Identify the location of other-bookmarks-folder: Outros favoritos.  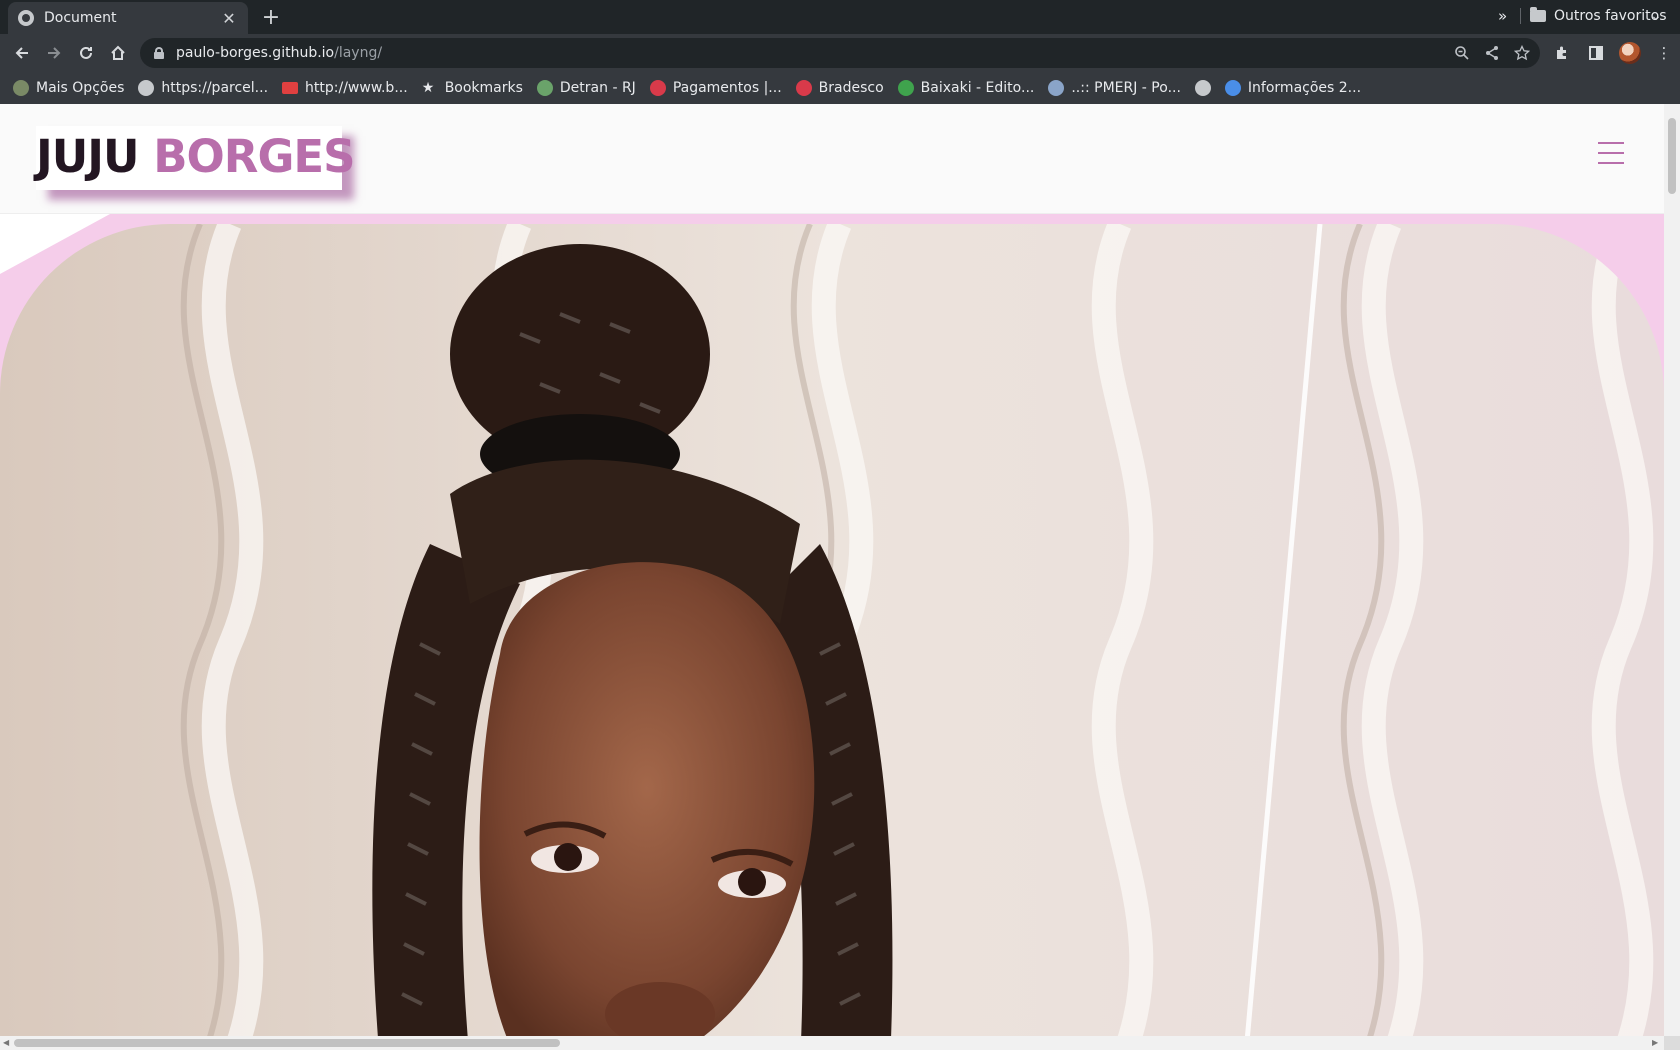
(1598, 16).